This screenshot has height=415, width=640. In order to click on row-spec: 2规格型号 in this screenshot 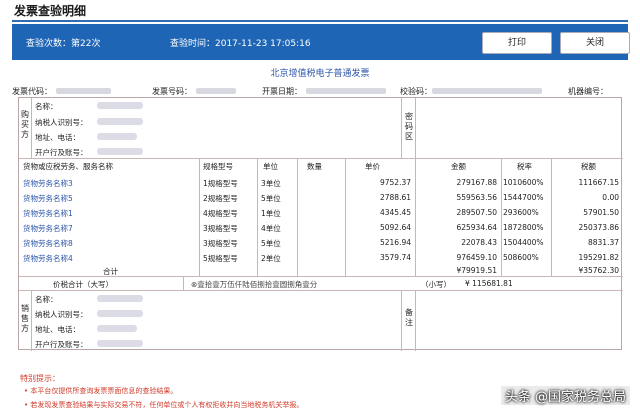, I will do `click(220, 198)`.